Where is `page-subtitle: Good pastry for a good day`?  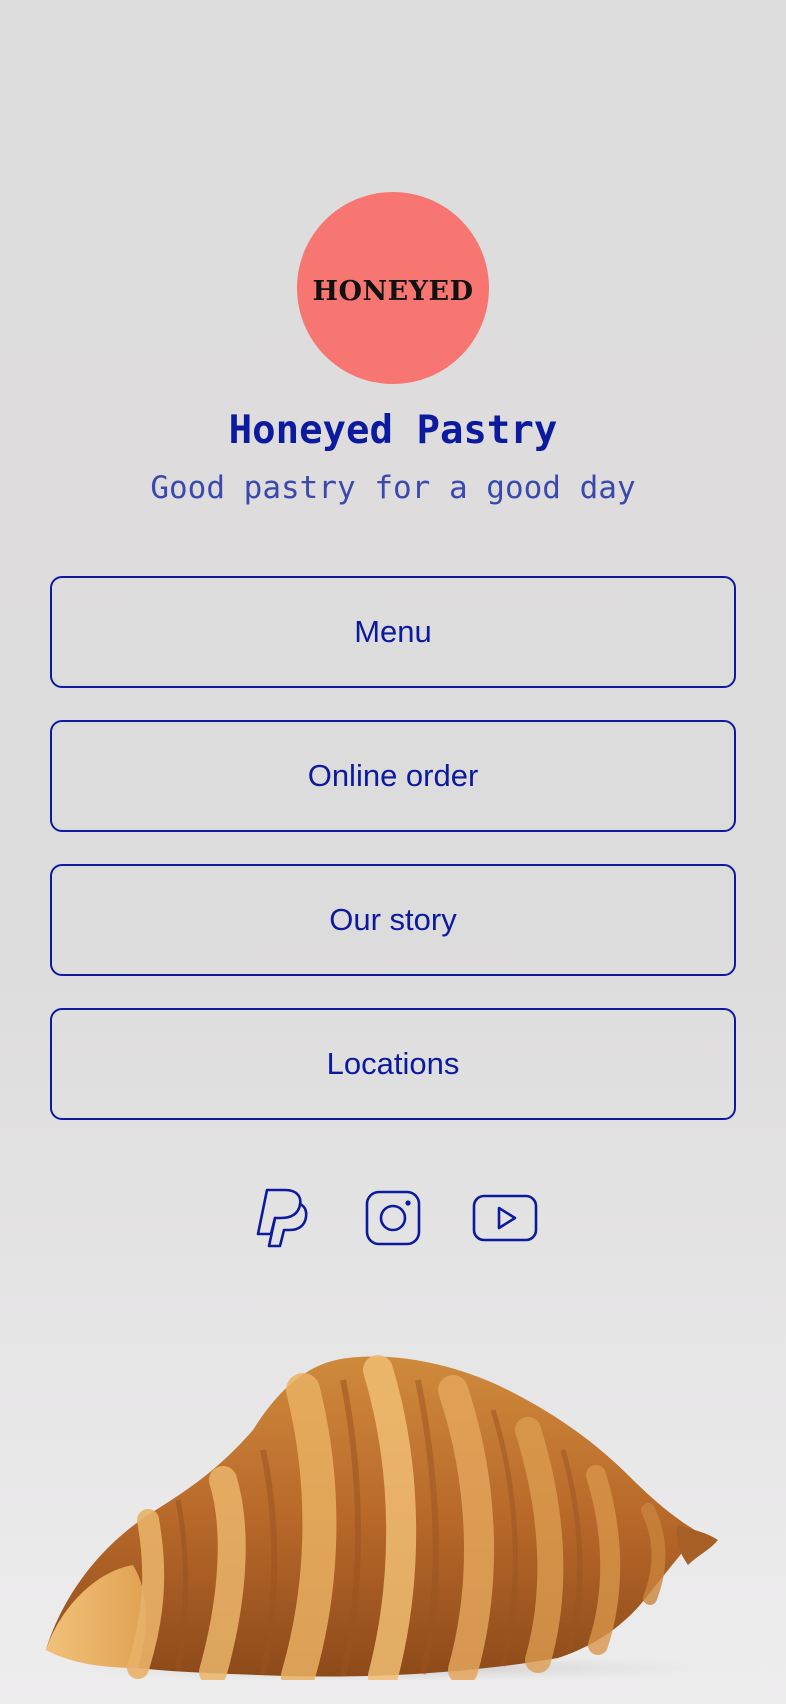
page-subtitle: Good pastry for a good day is located at coordinates (393, 488).